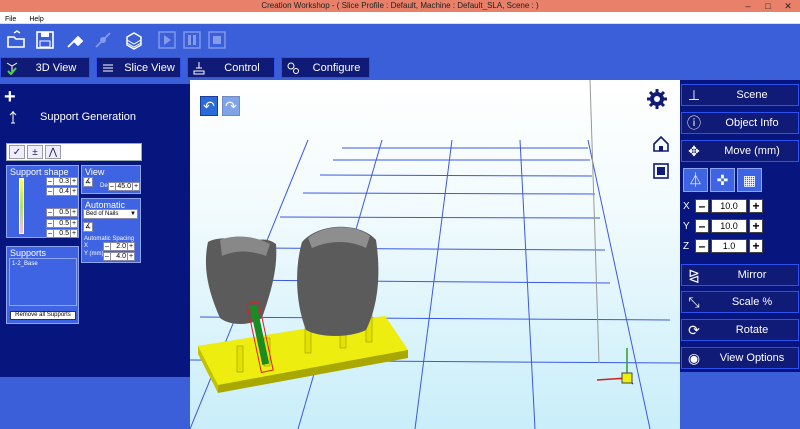 This screenshot has height=429, width=800. I want to click on move-icon: ✥, so click(694, 150).